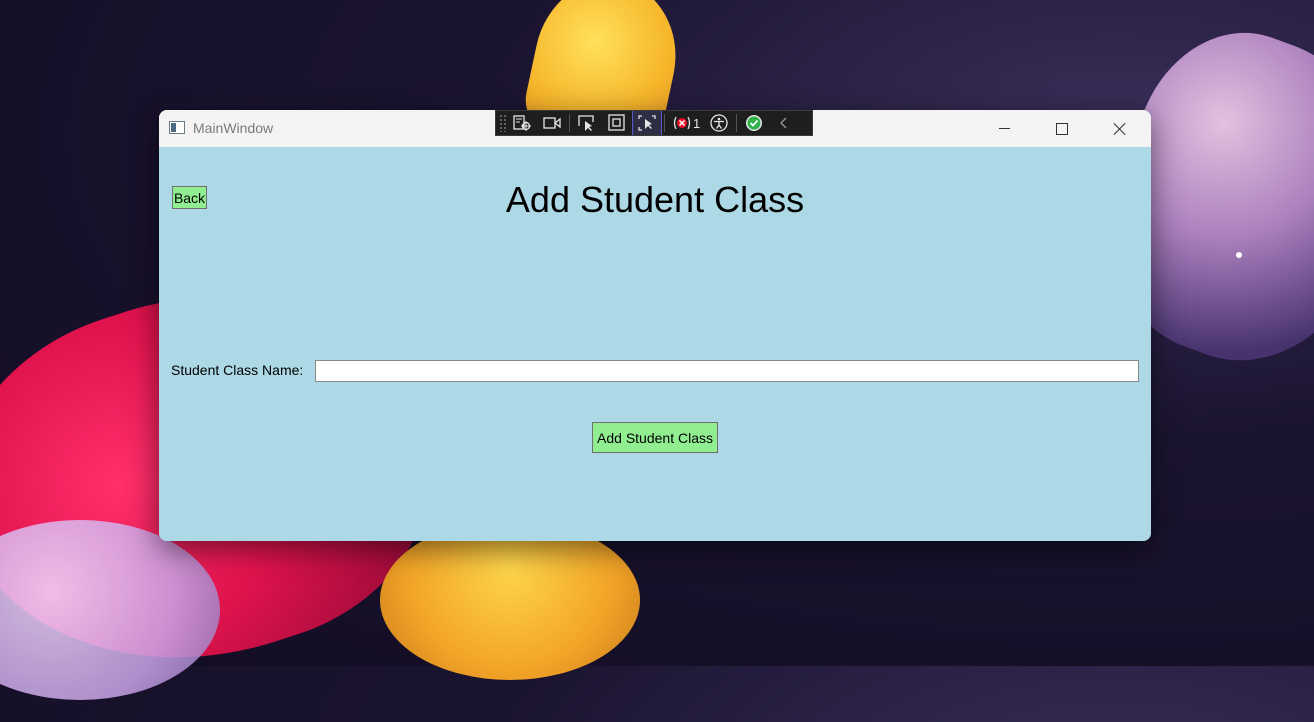  Describe the element at coordinates (754, 123) in the screenshot. I see `checkmark-icon` at that location.